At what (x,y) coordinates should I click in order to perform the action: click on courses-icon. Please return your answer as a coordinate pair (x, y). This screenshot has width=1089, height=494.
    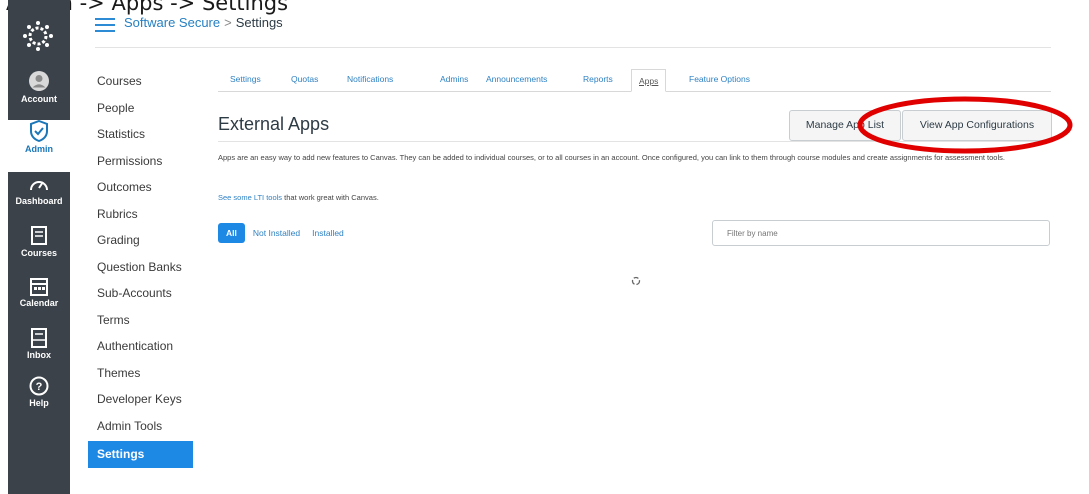
    Looking at the image, I should click on (39, 235).